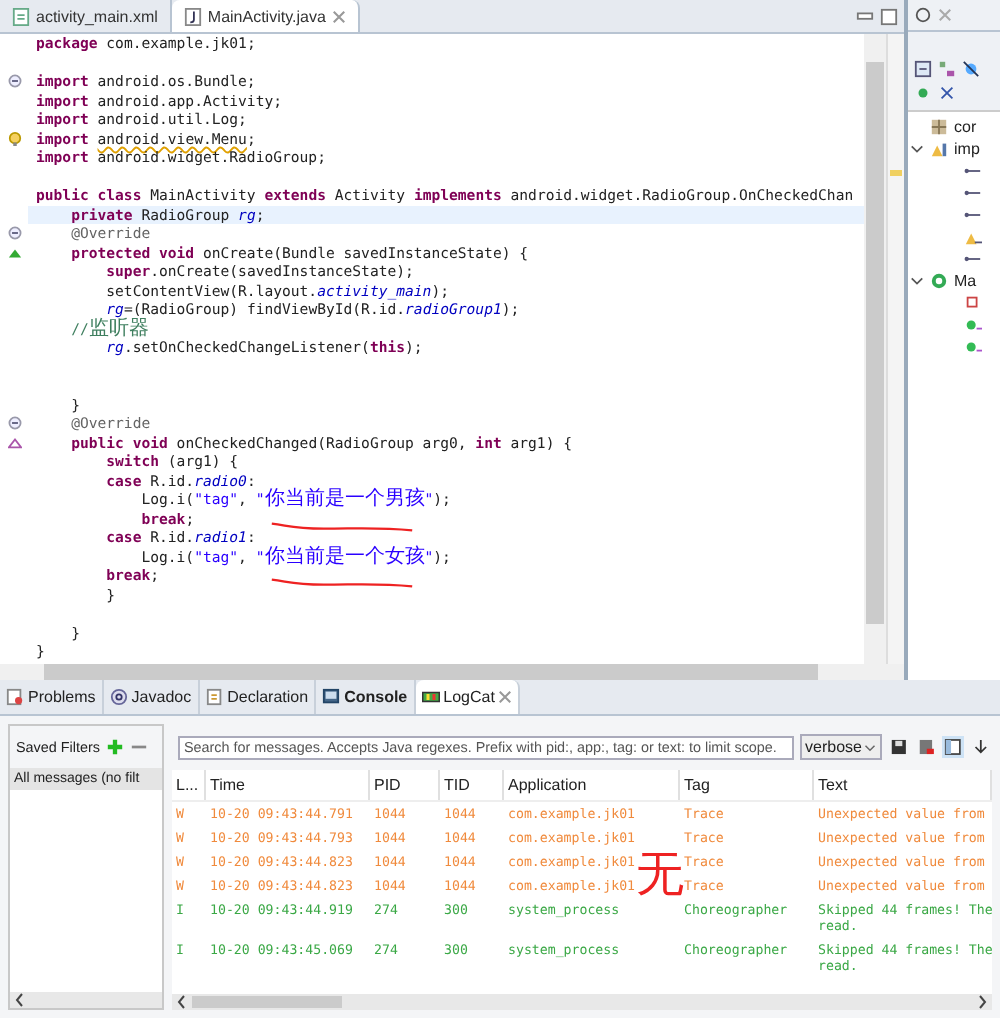  Describe the element at coordinates (923, 15) in the screenshot. I see `outline-icon` at that location.